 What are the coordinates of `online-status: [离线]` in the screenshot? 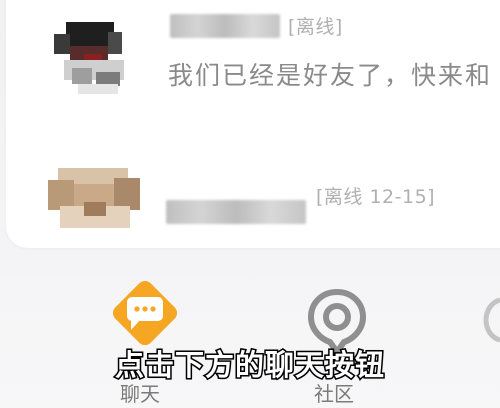 It's located at (315, 27).